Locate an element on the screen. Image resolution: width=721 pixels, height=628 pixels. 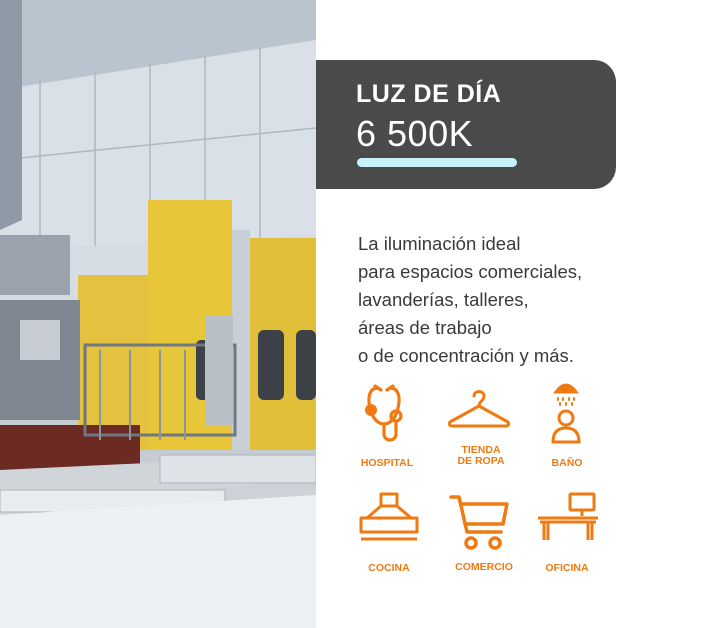
use-label-comercio: COMERCIO is located at coordinates (484, 567).